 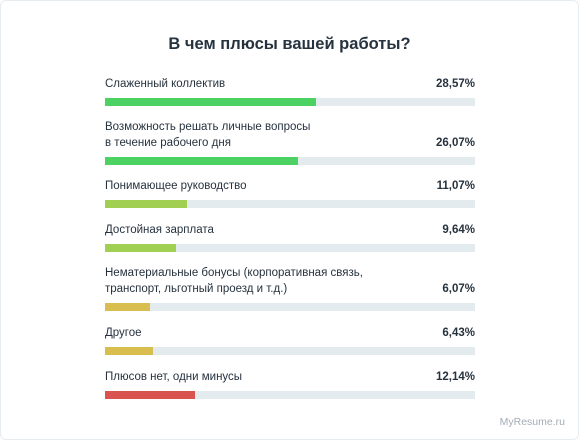 What do you see at coordinates (455, 186) in the screenshot?
I see `bar-value-label: 11,07%` at bounding box center [455, 186].